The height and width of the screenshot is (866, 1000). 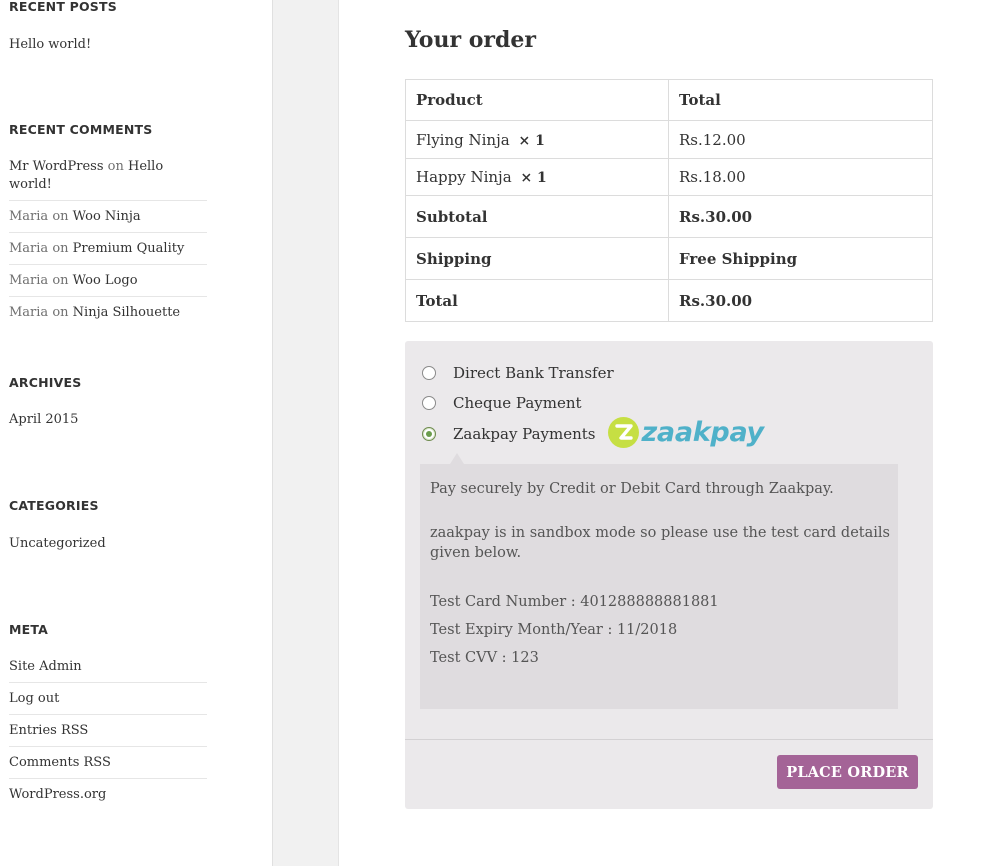 I want to click on comment-author: Mr WordPress, so click(x=56, y=166).